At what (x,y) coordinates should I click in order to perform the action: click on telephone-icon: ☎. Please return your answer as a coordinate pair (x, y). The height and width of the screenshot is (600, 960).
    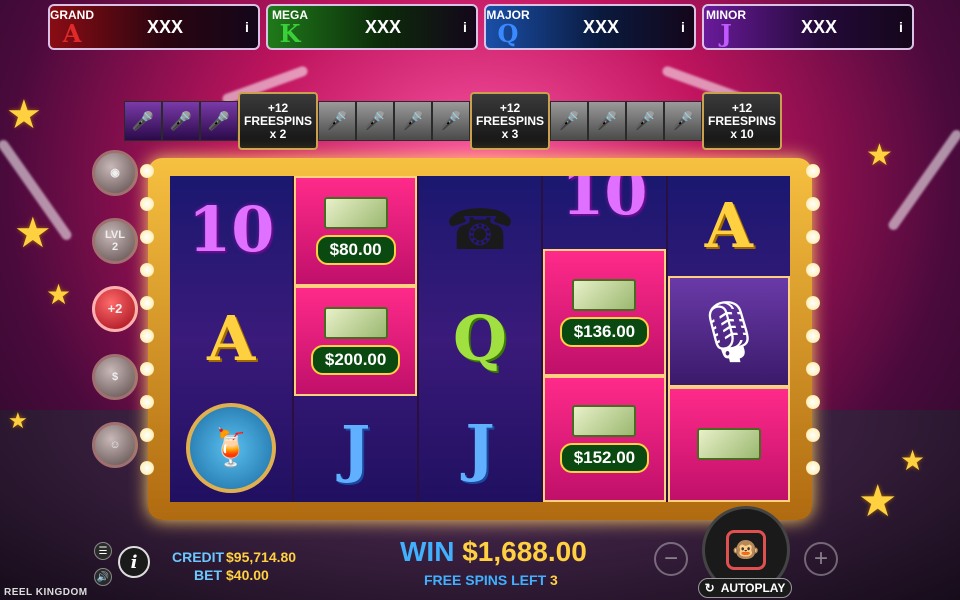
    Looking at the image, I should click on (480, 230).